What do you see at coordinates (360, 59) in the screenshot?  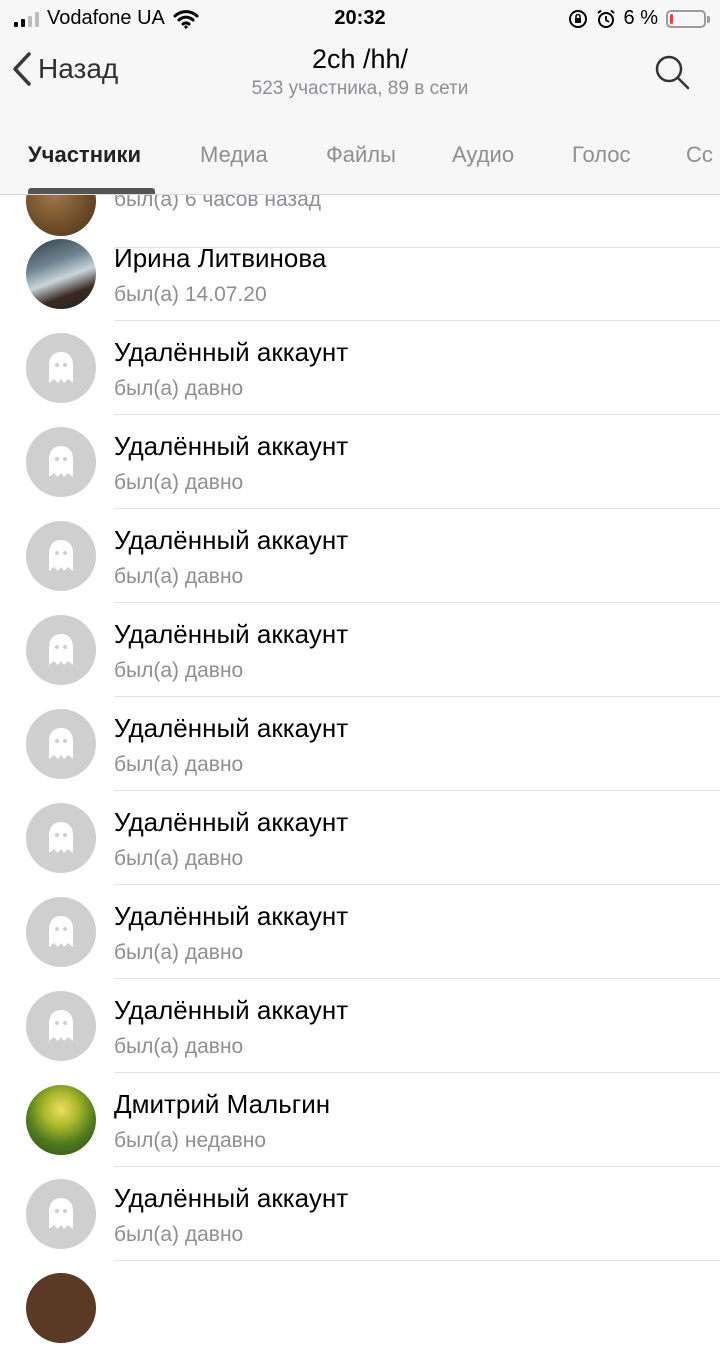 I see `chat-title: 2ch /hh/` at bounding box center [360, 59].